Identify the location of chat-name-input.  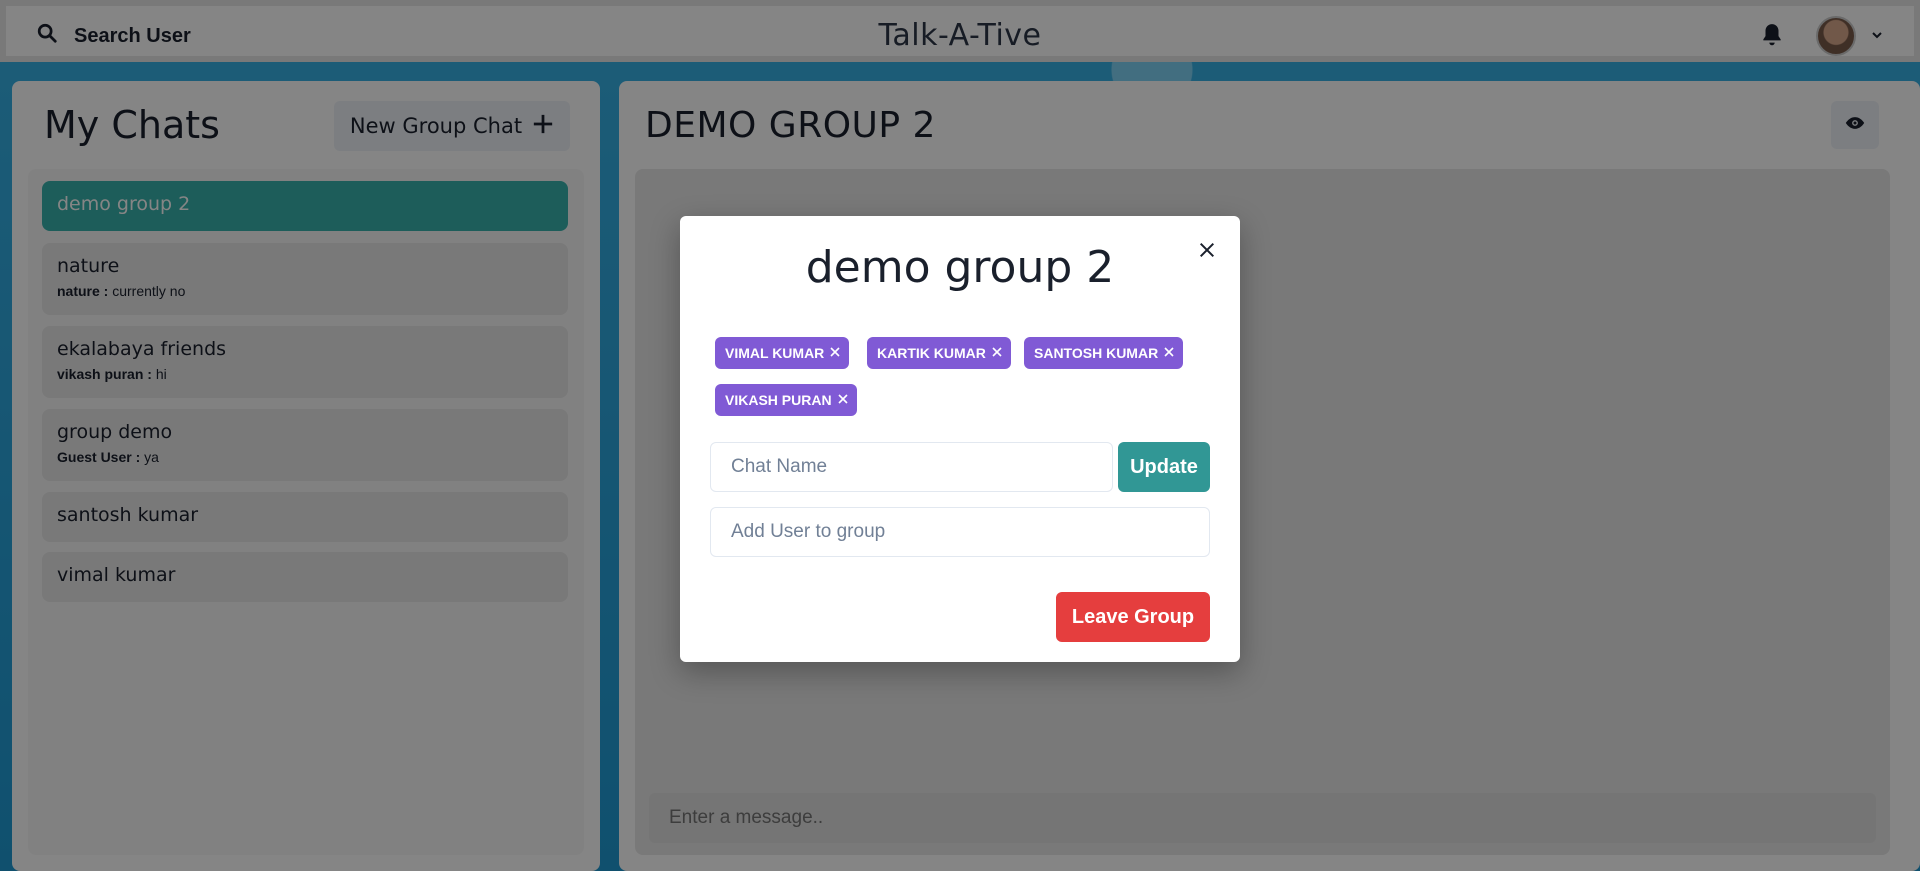
(911, 467).